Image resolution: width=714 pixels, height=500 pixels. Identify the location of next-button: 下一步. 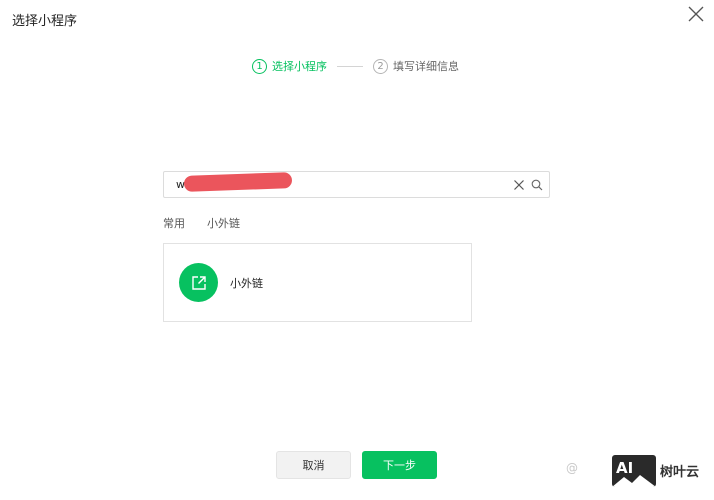
(399, 465).